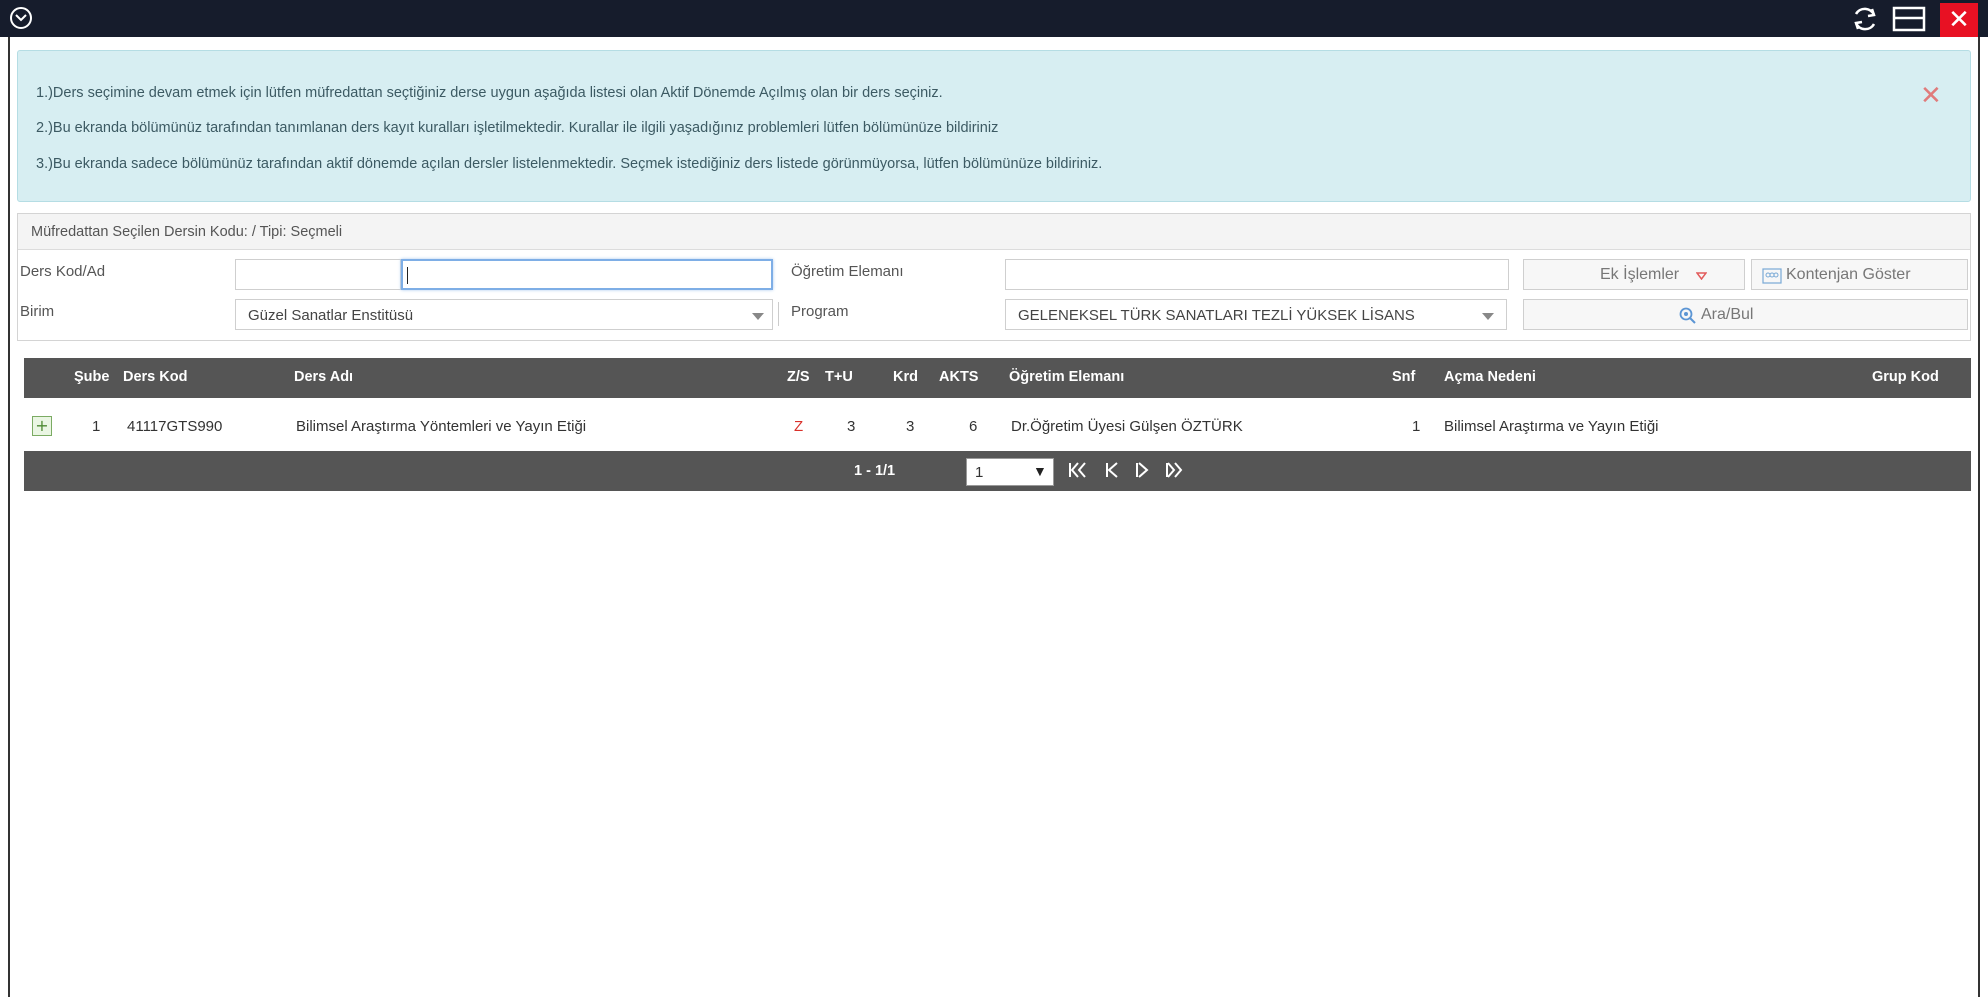 Image resolution: width=1988 pixels, height=997 pixels. What do you see at coordinates (905, 377) in the screenshot?
I see `col-krd: Krd` at bounding box center [905, 377].